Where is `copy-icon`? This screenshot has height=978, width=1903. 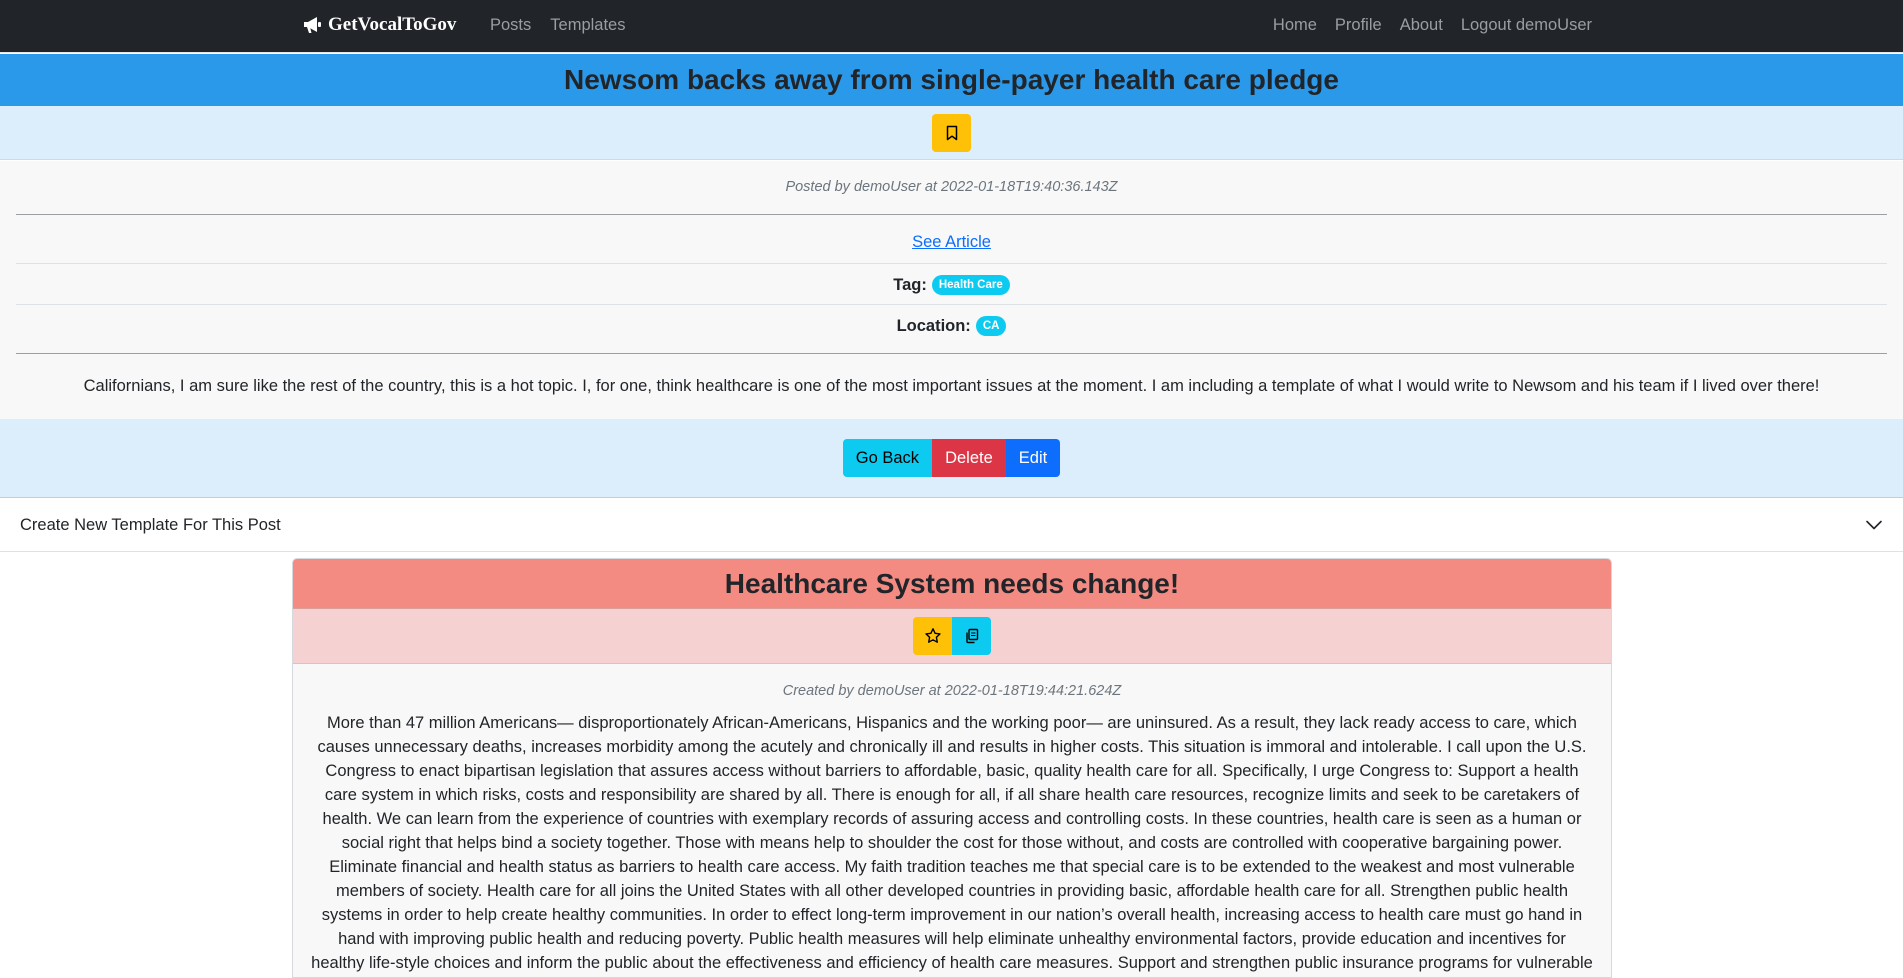 copy-icon is located at coordinates (971, 636).